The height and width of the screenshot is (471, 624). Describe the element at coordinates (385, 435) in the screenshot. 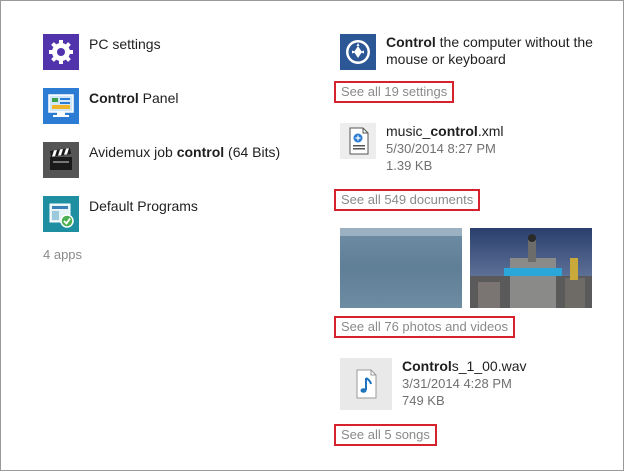

I see `see-all-songs-link: See all 5 songs` at that location.